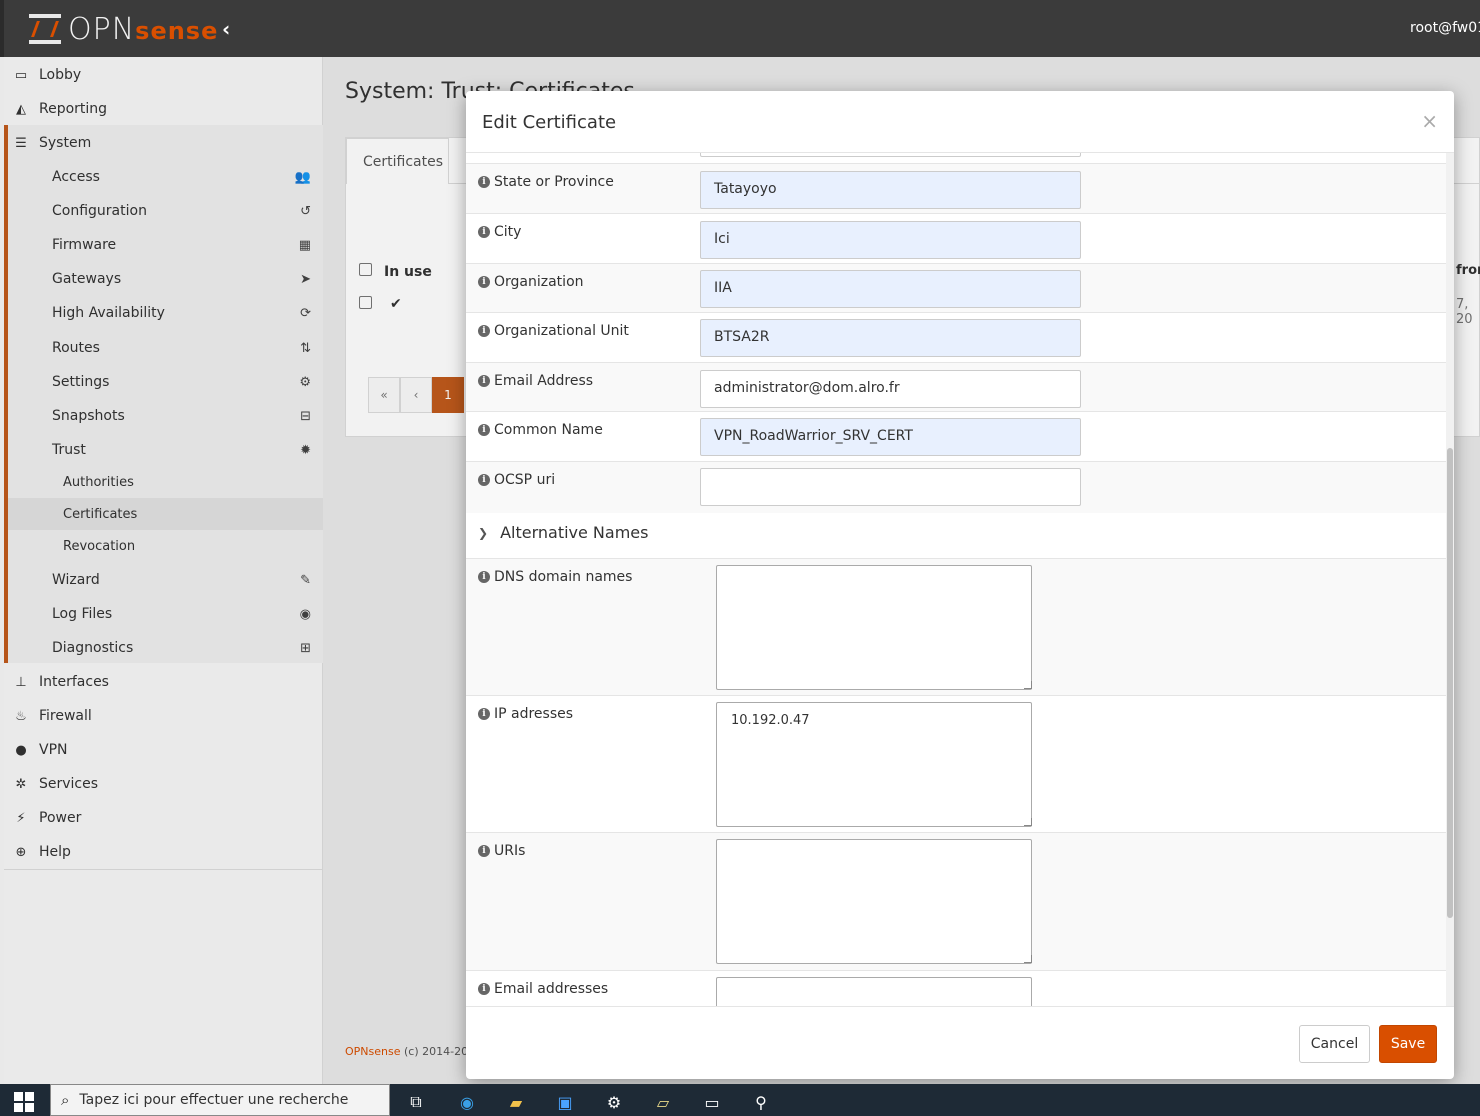  I want to click on opnsense-logo: OPNsense, so click(122, 29).